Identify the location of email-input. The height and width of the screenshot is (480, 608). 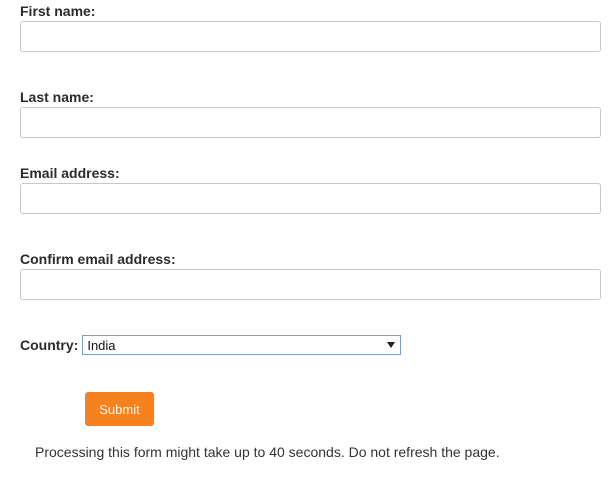
(310, 198).